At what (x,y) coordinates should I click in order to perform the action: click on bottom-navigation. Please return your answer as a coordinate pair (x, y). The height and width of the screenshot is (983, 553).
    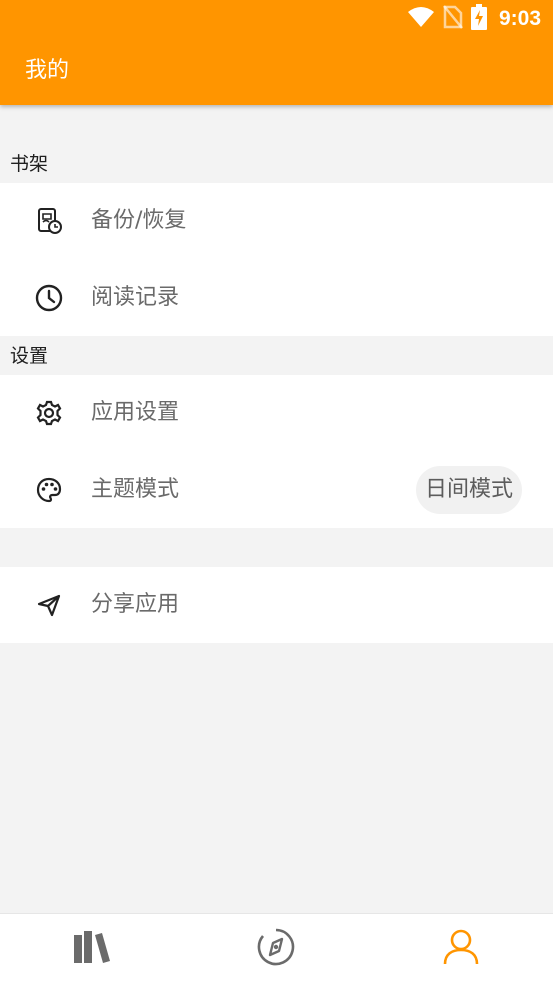
    Looking at the image, I should click on (276, 948).